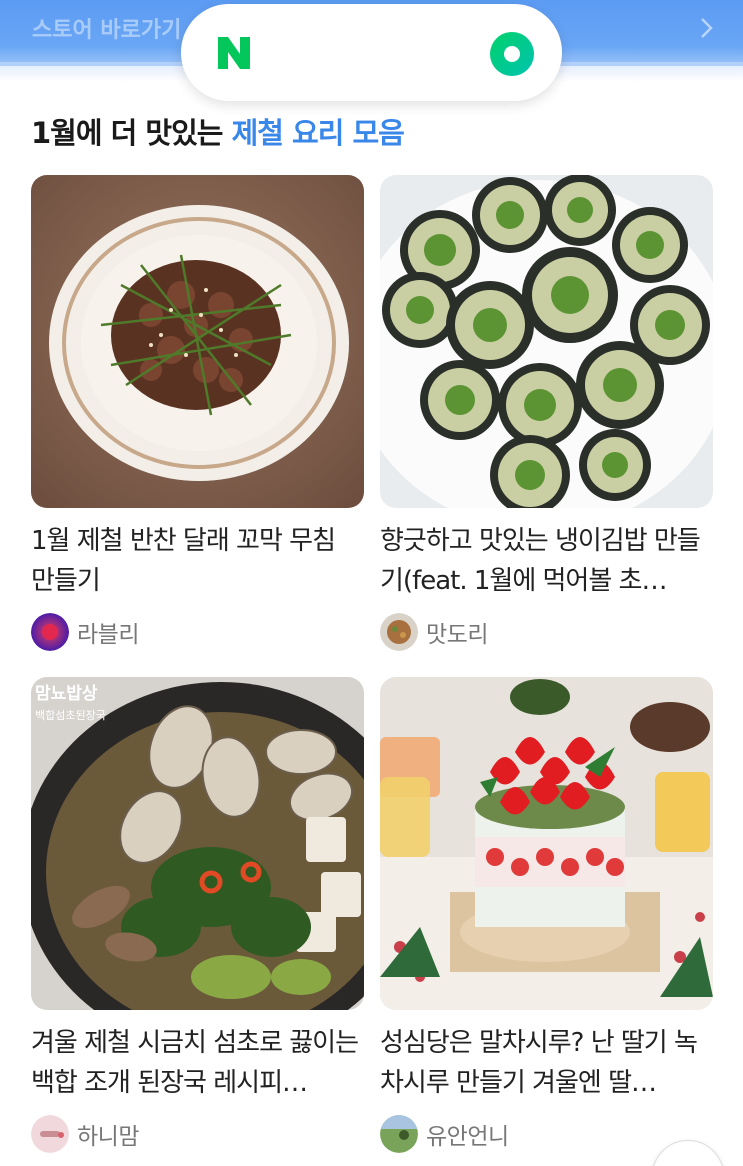 Image resolution: width=743 pixels, height=1166 pixels. Describe the element at coordinates (197, 1134) in the screenshot. I see `author-row: 하니맘` at that location.